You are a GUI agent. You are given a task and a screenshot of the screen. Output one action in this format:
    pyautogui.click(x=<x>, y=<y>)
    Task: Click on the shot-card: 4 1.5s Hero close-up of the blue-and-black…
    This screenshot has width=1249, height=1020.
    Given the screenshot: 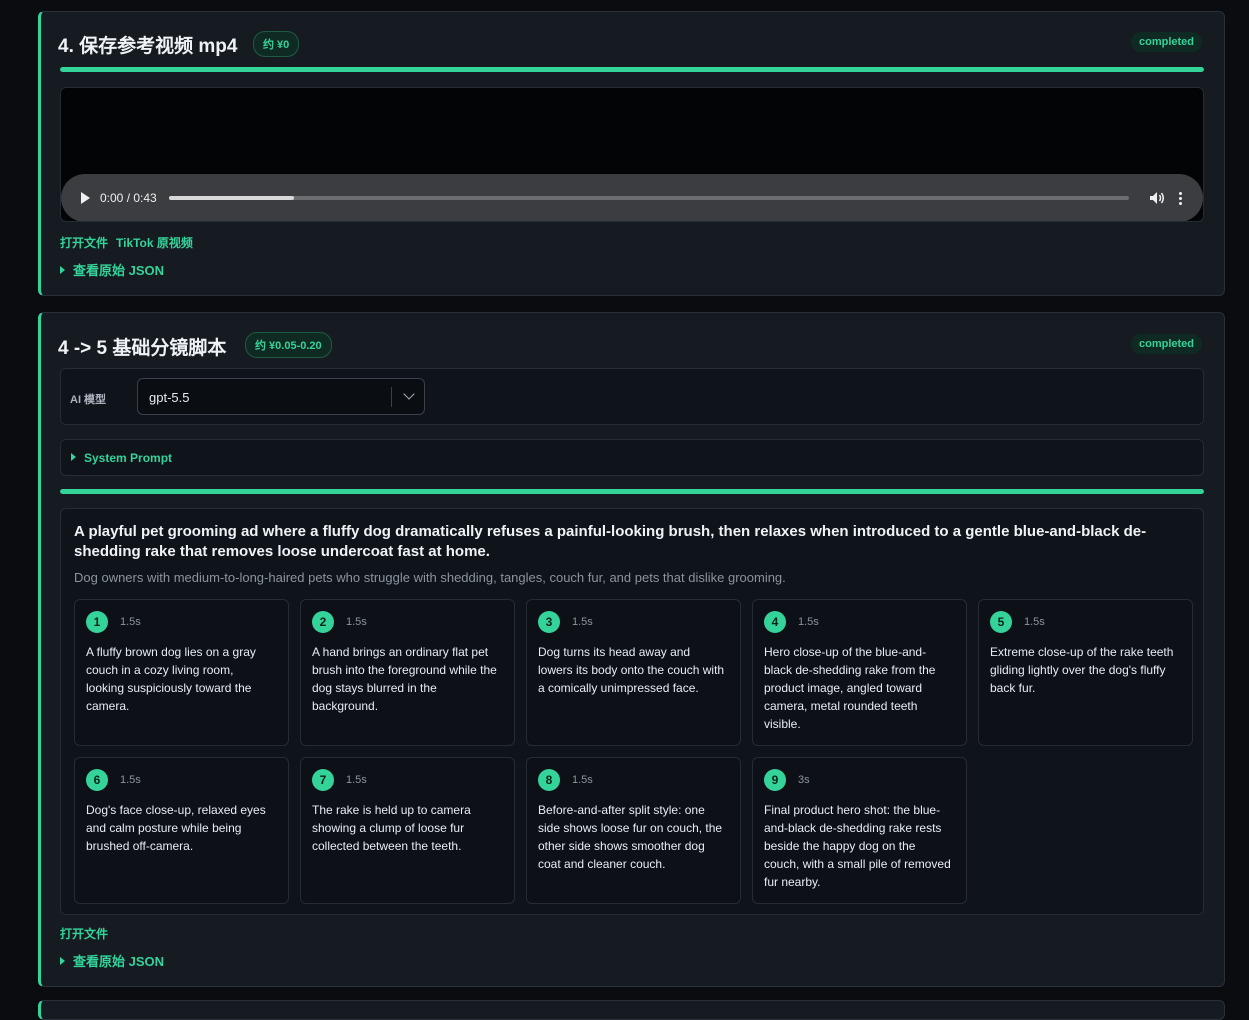 What is the action you would take?
    pyautogui.click(x=859, y=672)
    